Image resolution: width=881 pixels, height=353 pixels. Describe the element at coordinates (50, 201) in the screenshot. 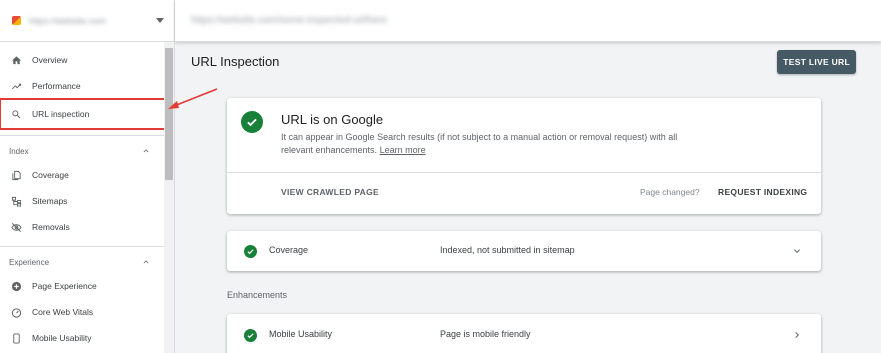

I see `sidebar-item-label: Sitemaps` at that location.